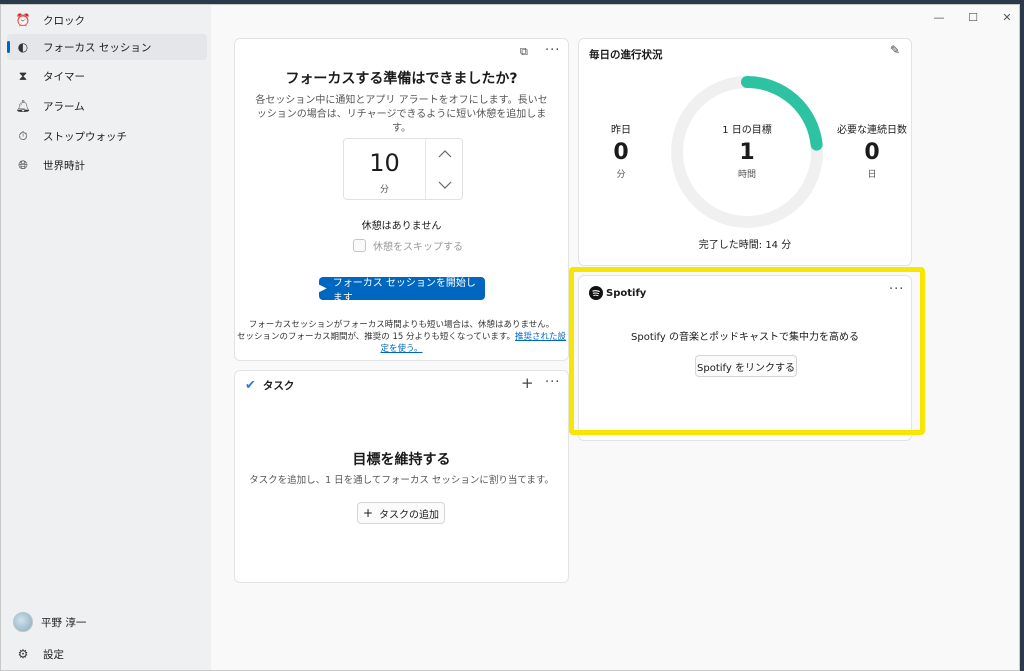 This screenshot has height=671, width=1024. Describe the element at coordinates (401, 480) in the screenshot. I see `tasks-description: タスクを追加し、1 日を通してフォーカス セッションに割り当てます。` at that location.